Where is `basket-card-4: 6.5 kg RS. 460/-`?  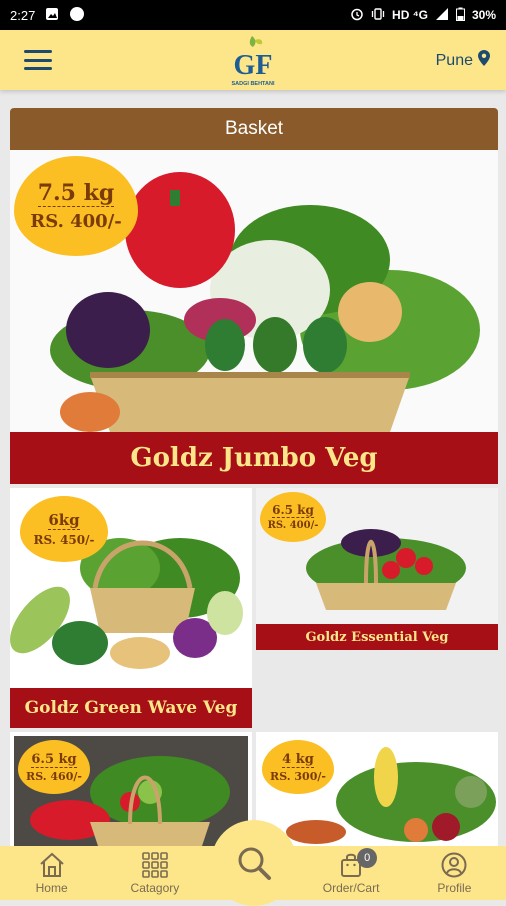 basket-card-4: 6.5 kg RS. 460/- is located at coordinates (131, 789).